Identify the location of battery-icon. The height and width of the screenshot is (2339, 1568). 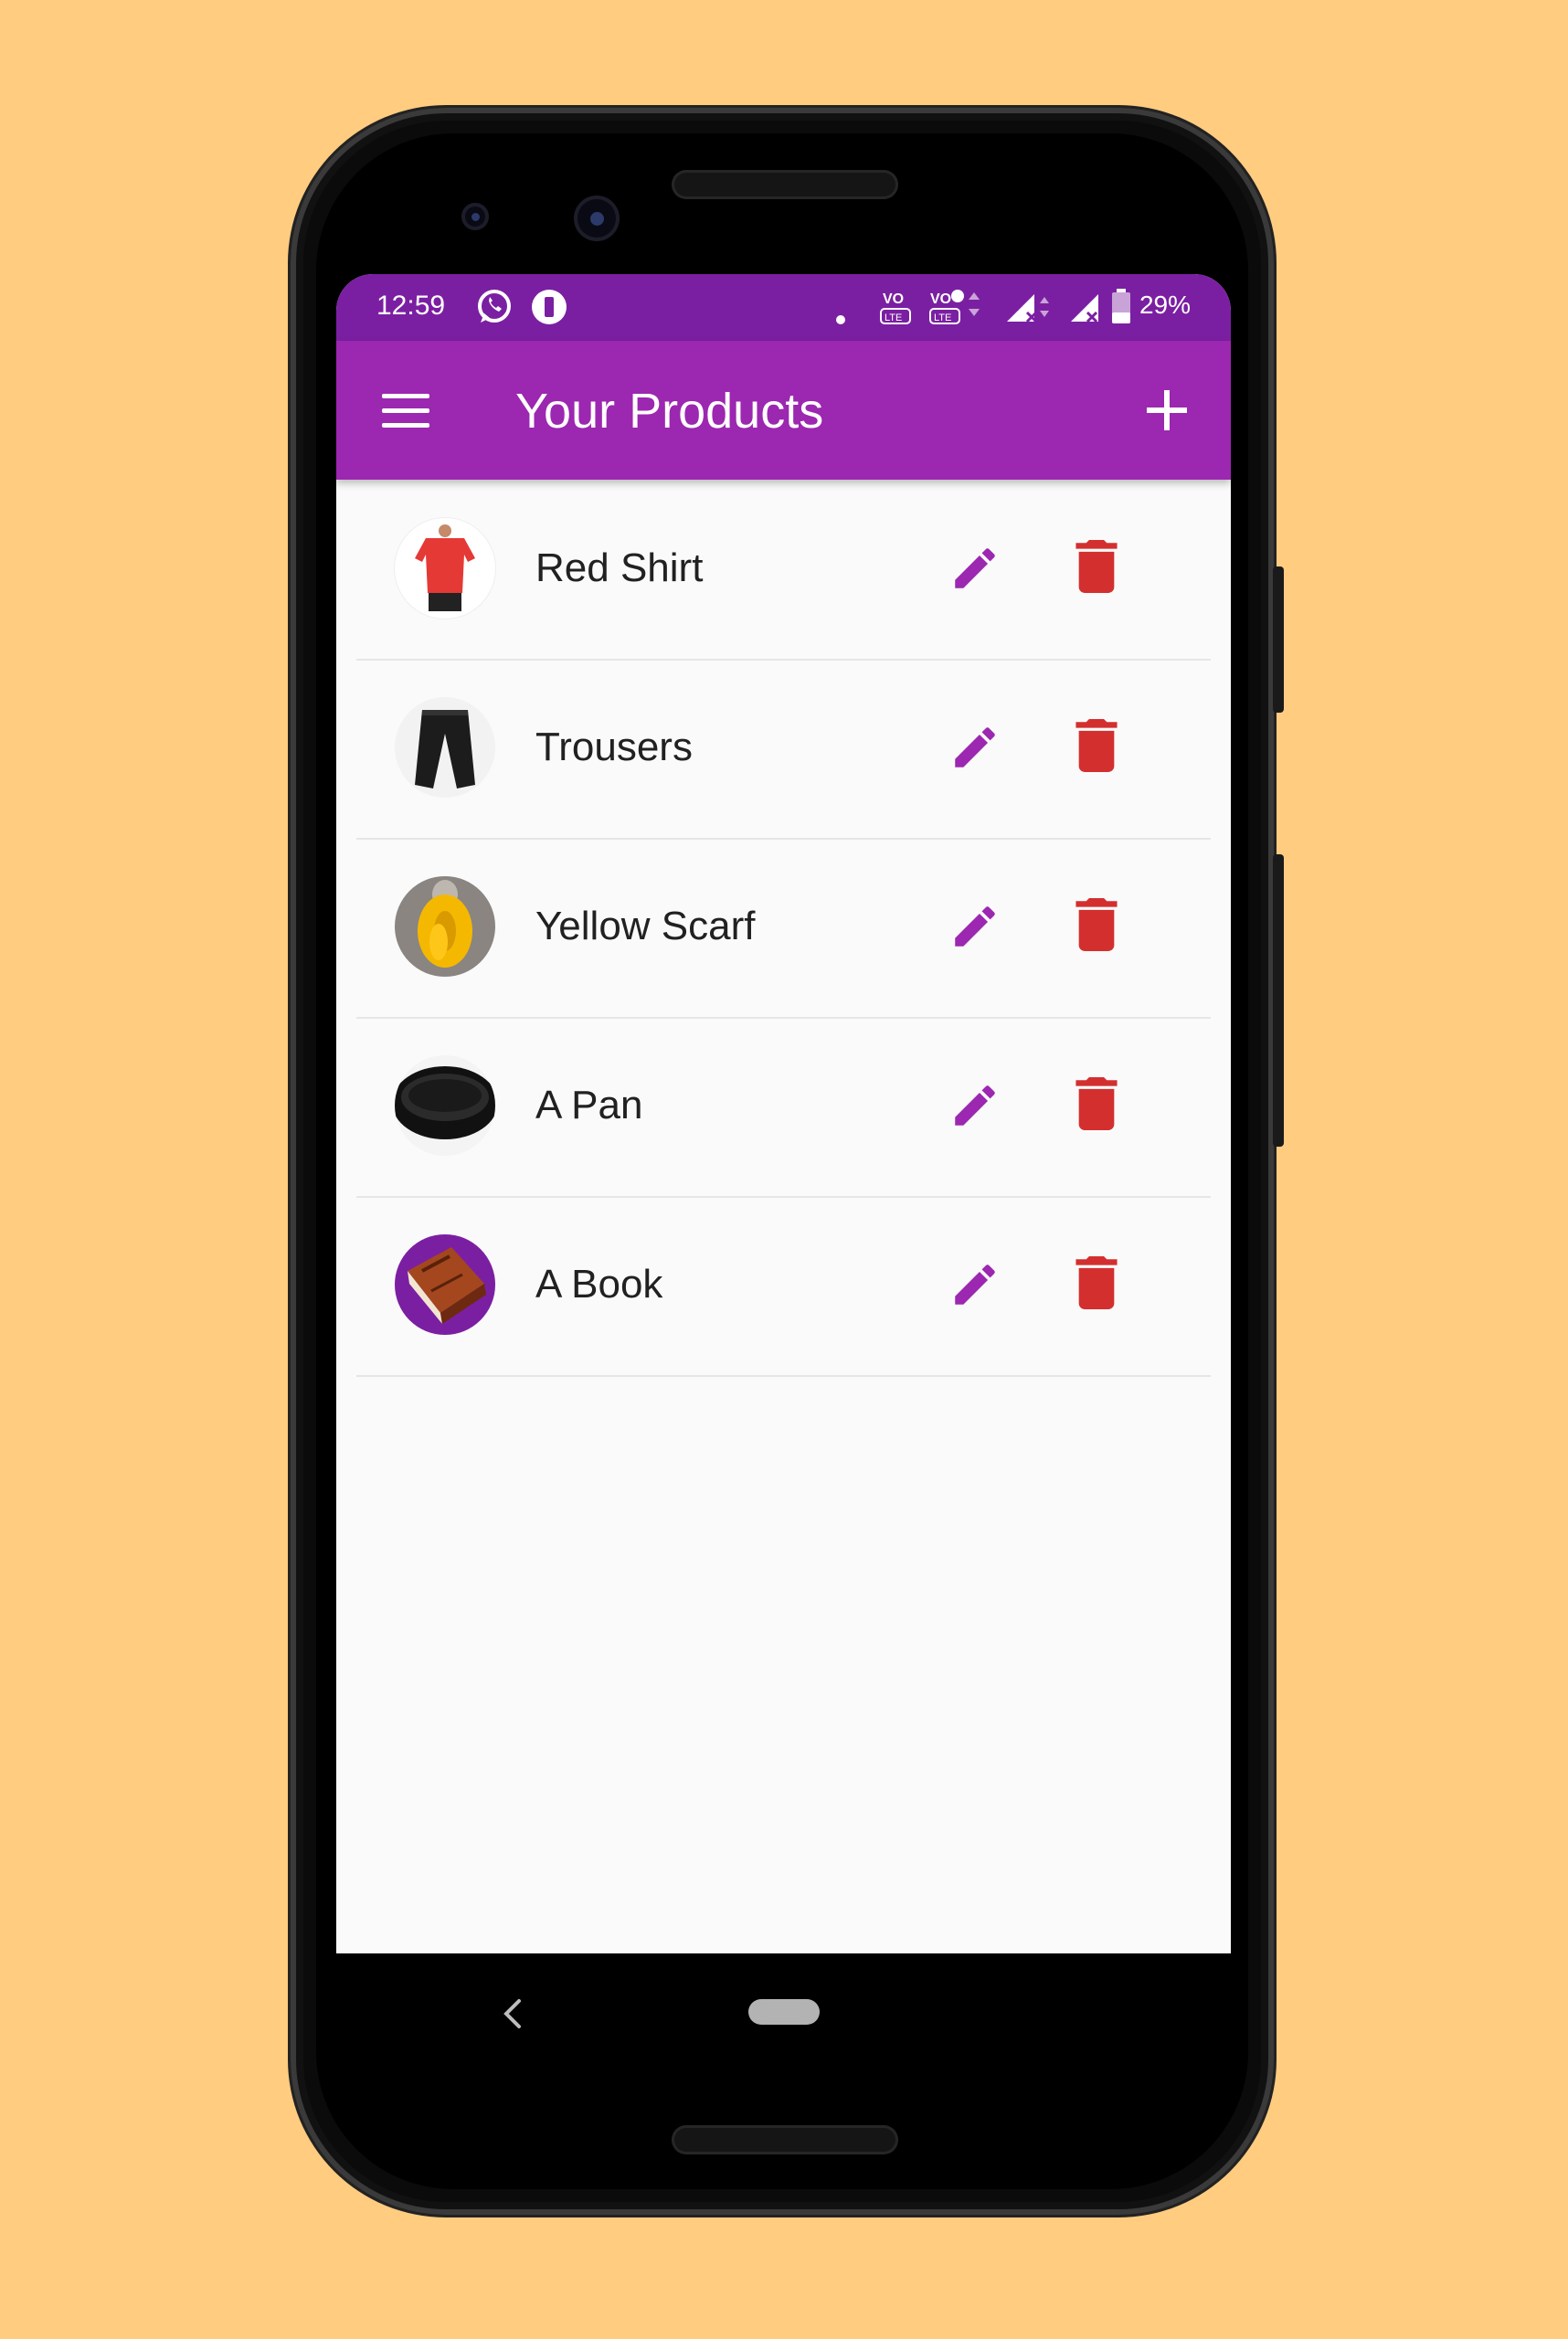
(1121, 311).